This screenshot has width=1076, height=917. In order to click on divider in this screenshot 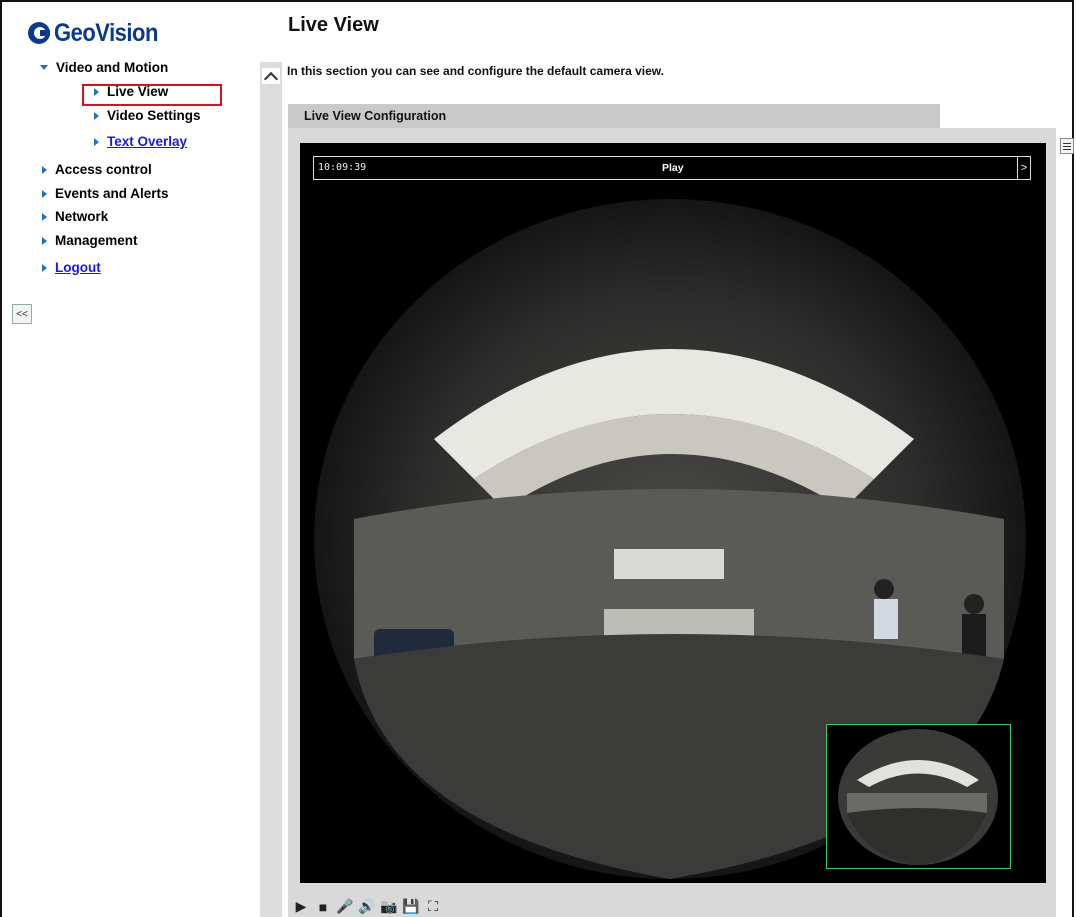, I will do `click(261, 32)`.